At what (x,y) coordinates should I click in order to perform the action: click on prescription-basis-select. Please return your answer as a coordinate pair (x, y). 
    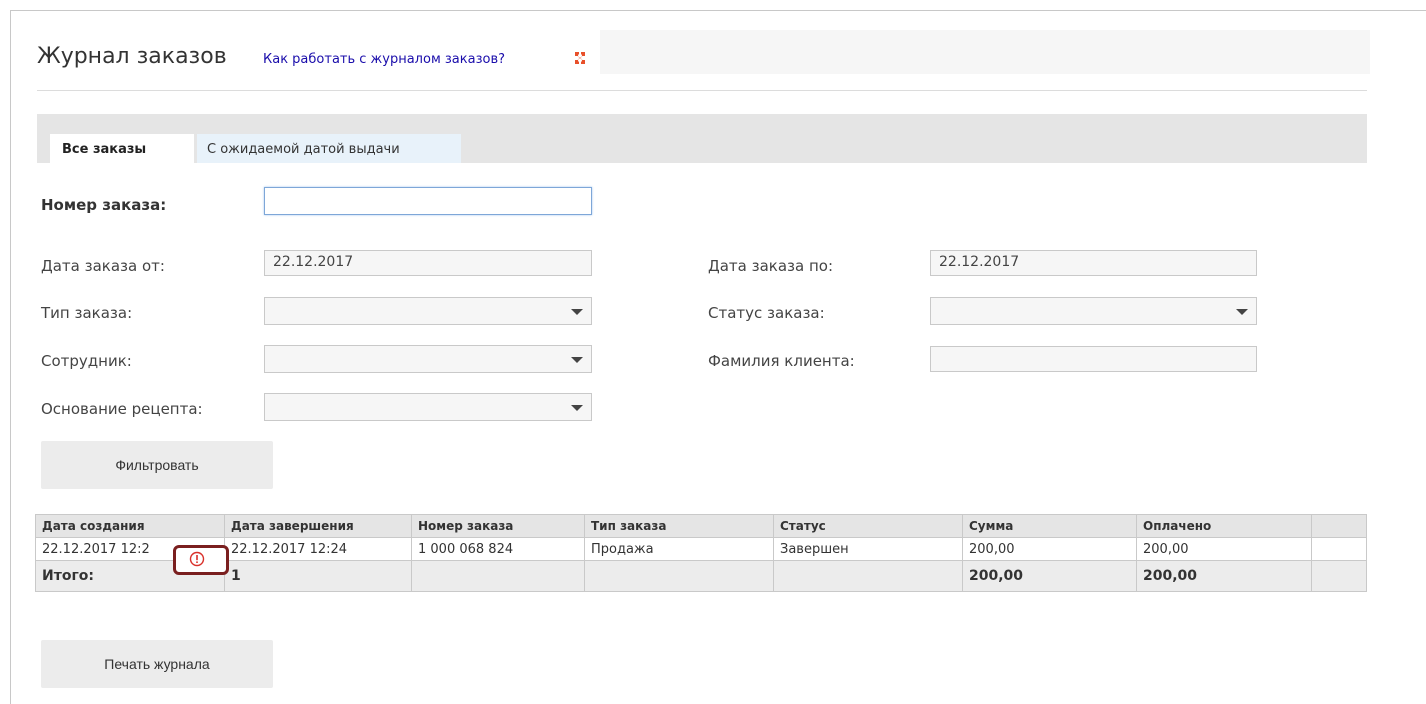
    Looking at the image, I should click on (428, 407).